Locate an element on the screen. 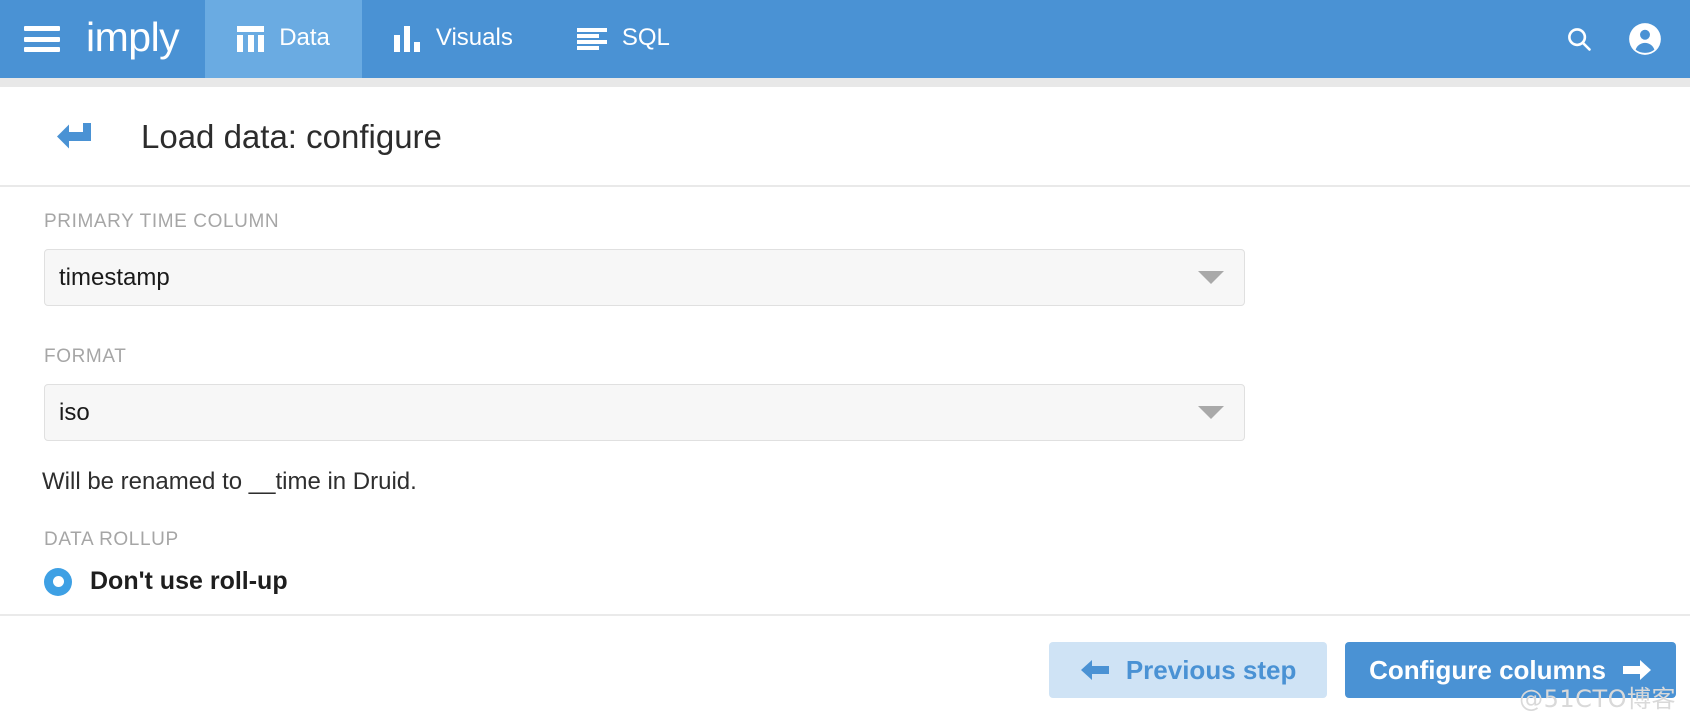  format-select: iso is located at coordinates (644, 412).